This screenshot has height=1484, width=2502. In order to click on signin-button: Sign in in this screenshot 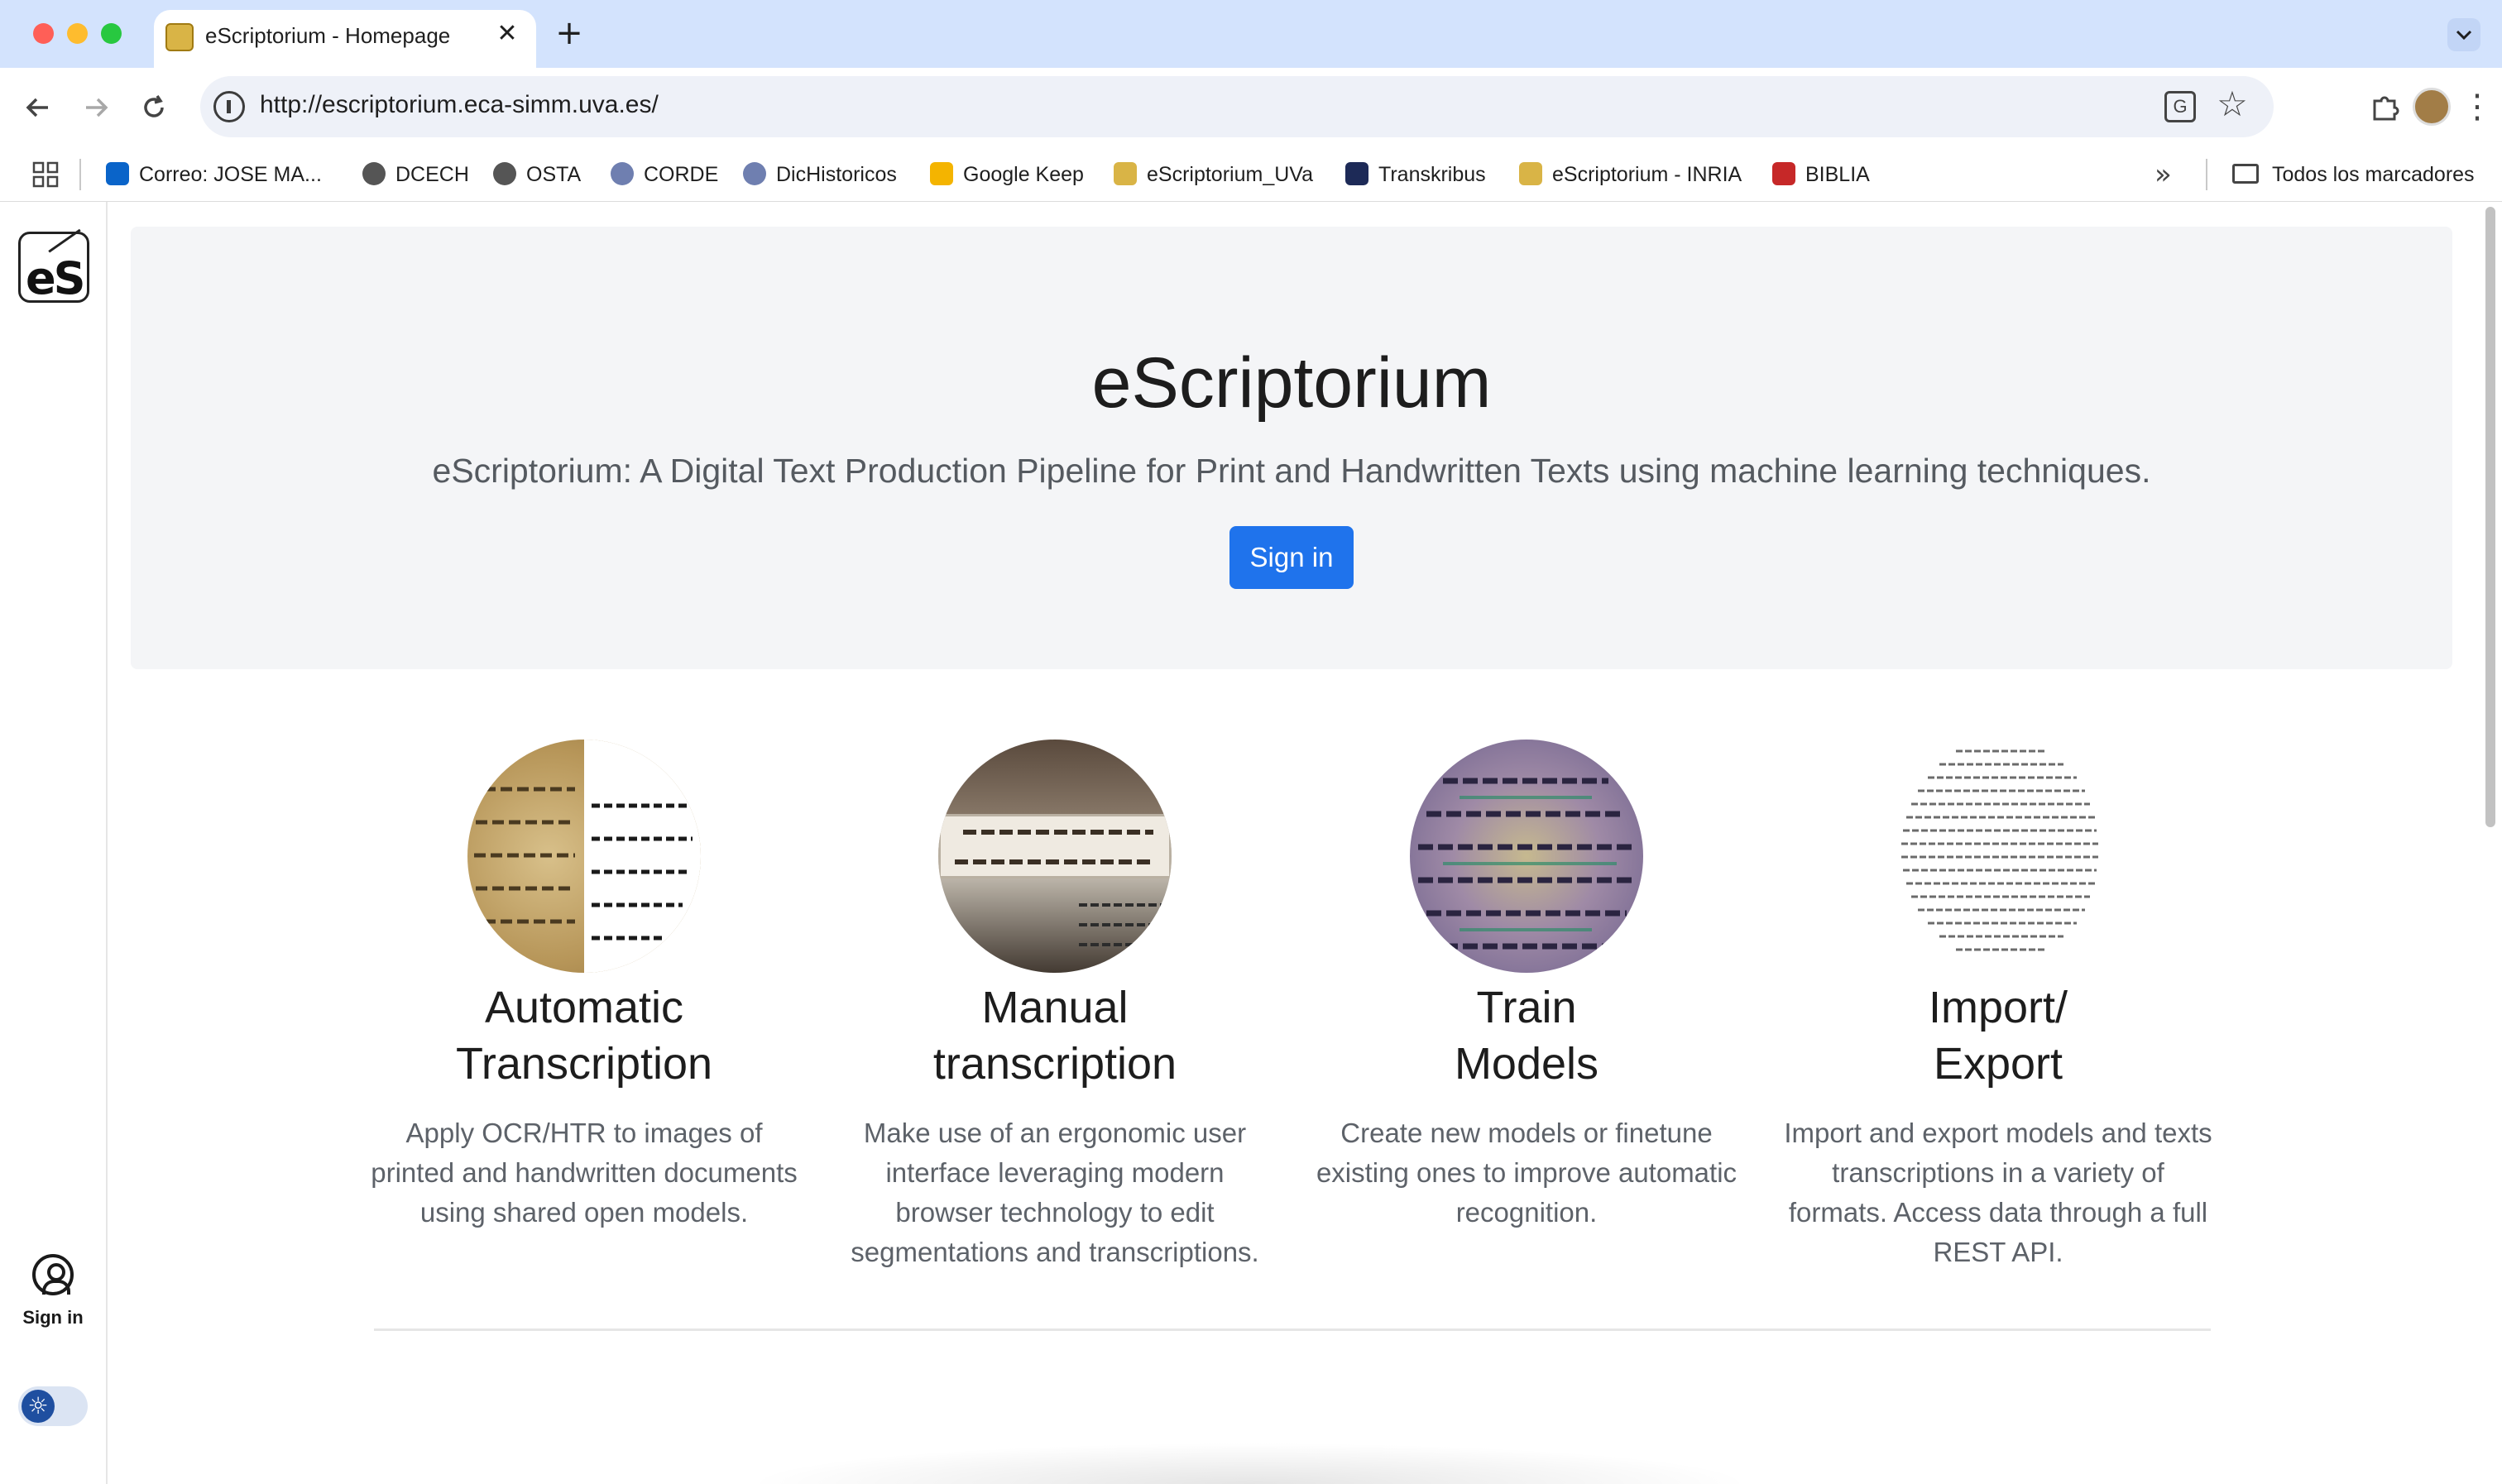, I will do `click(1291, 557)`.